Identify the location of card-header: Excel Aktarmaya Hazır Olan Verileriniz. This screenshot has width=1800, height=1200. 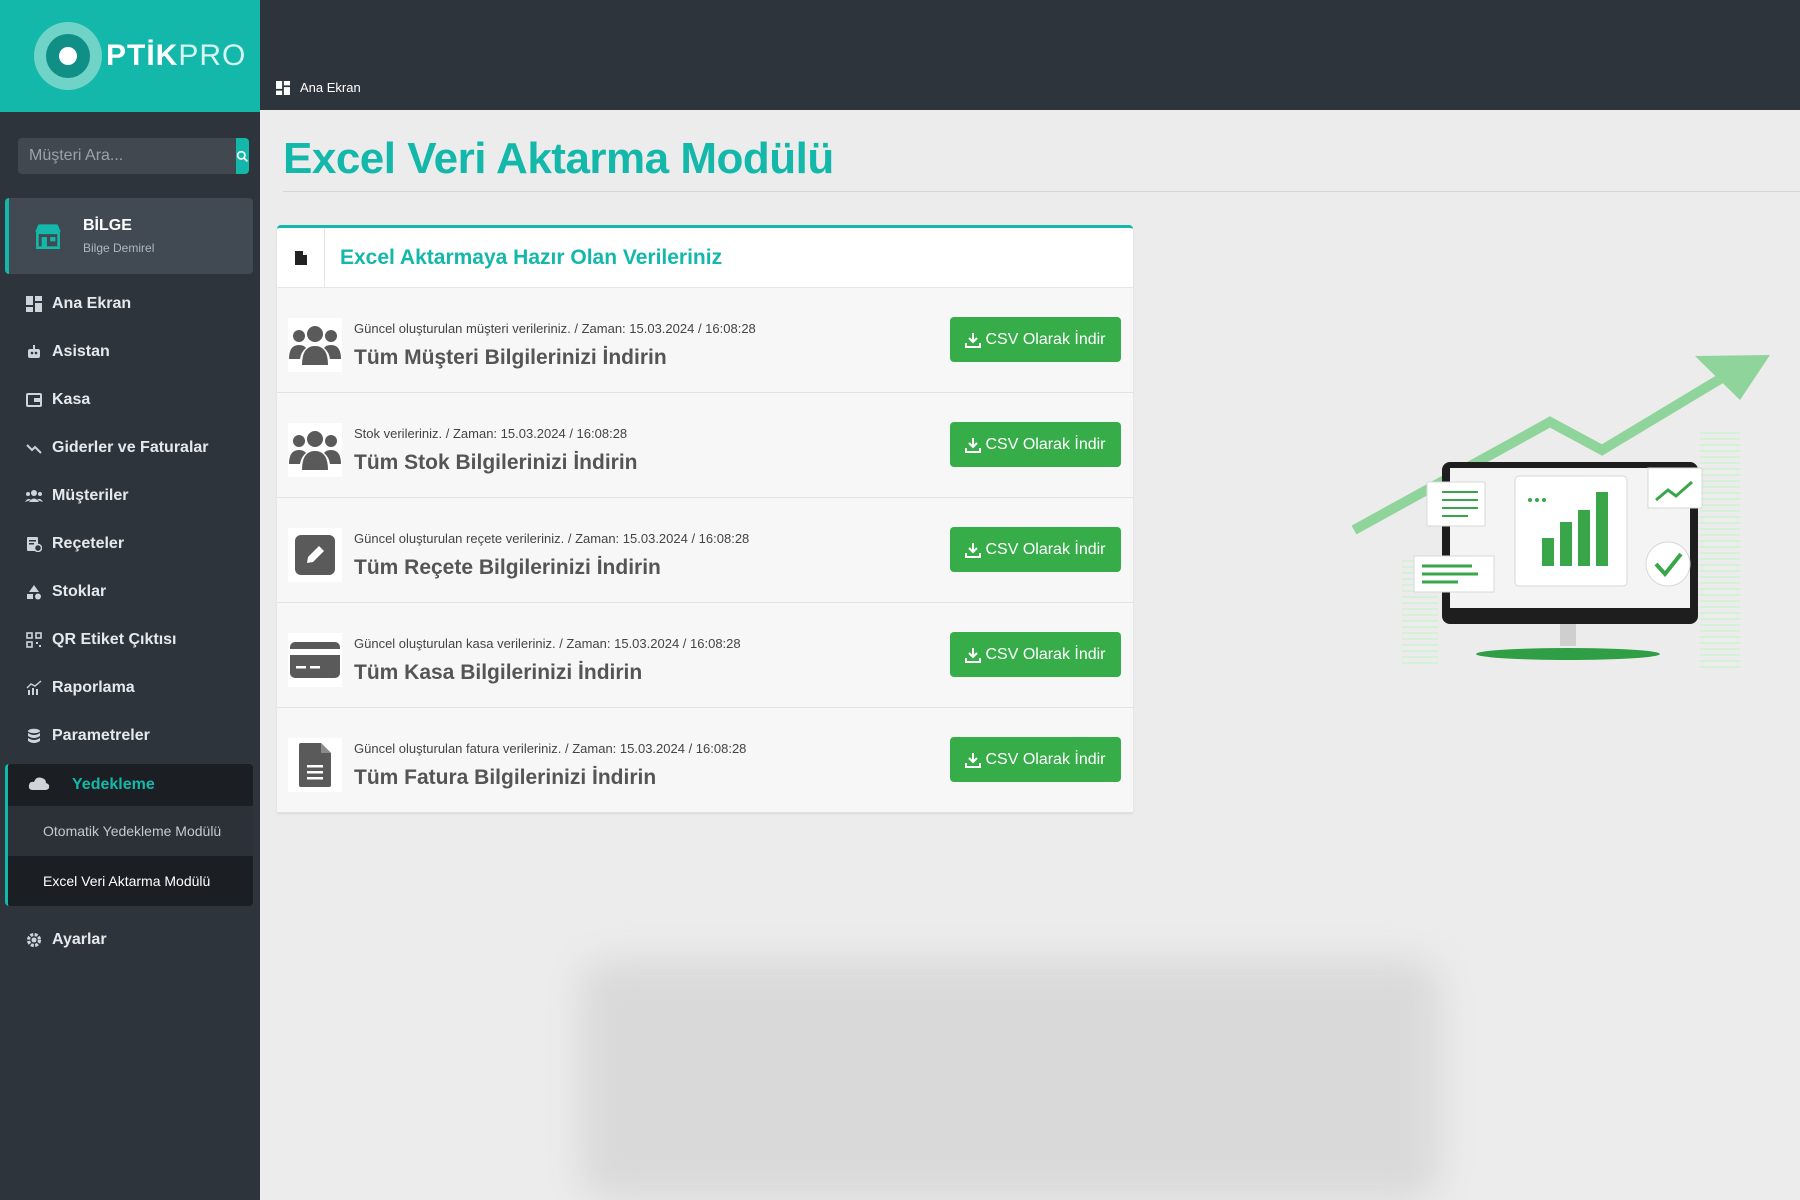
(705, 257).